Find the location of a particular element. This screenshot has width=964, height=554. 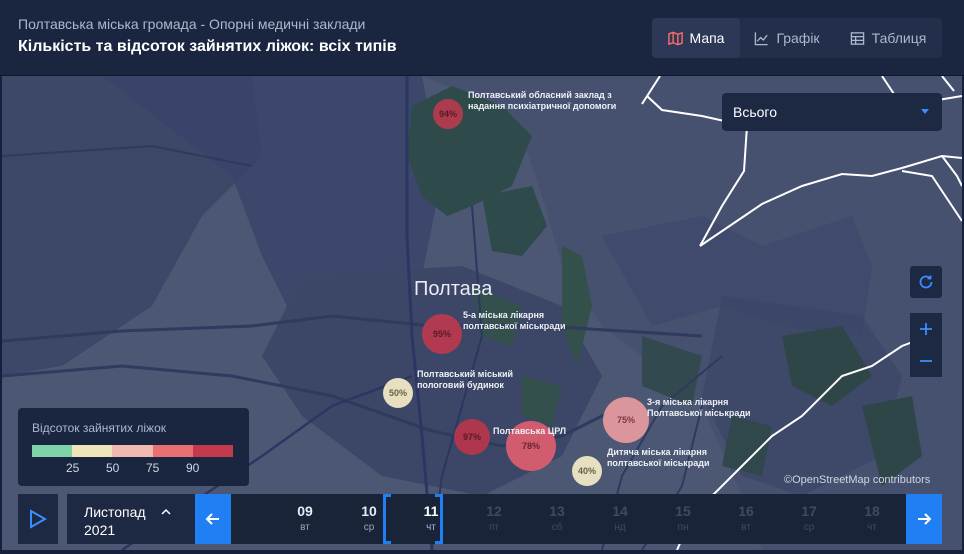

bed-type-select: Всього is located at coordinates (832, 112).